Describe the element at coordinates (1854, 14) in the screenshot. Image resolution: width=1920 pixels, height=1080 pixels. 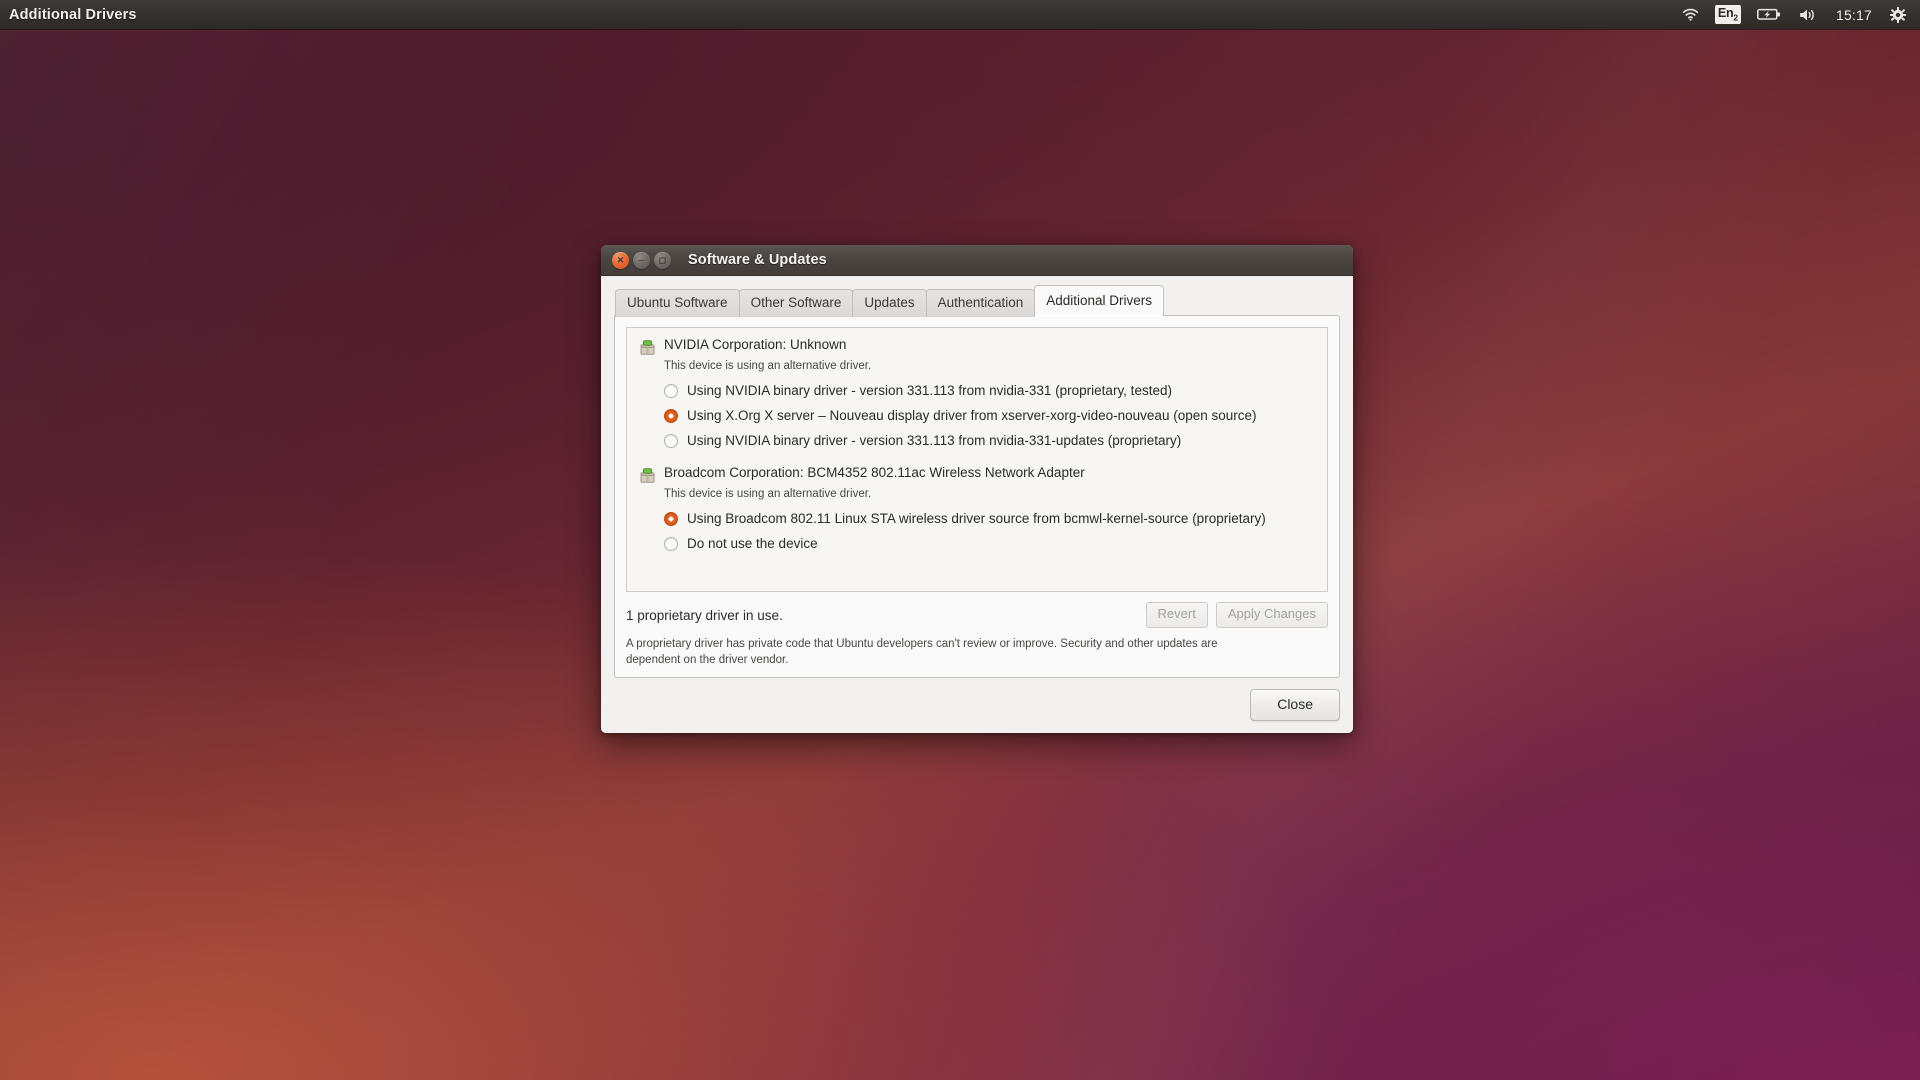
I see `clock-indicator: 15:17` at that location.